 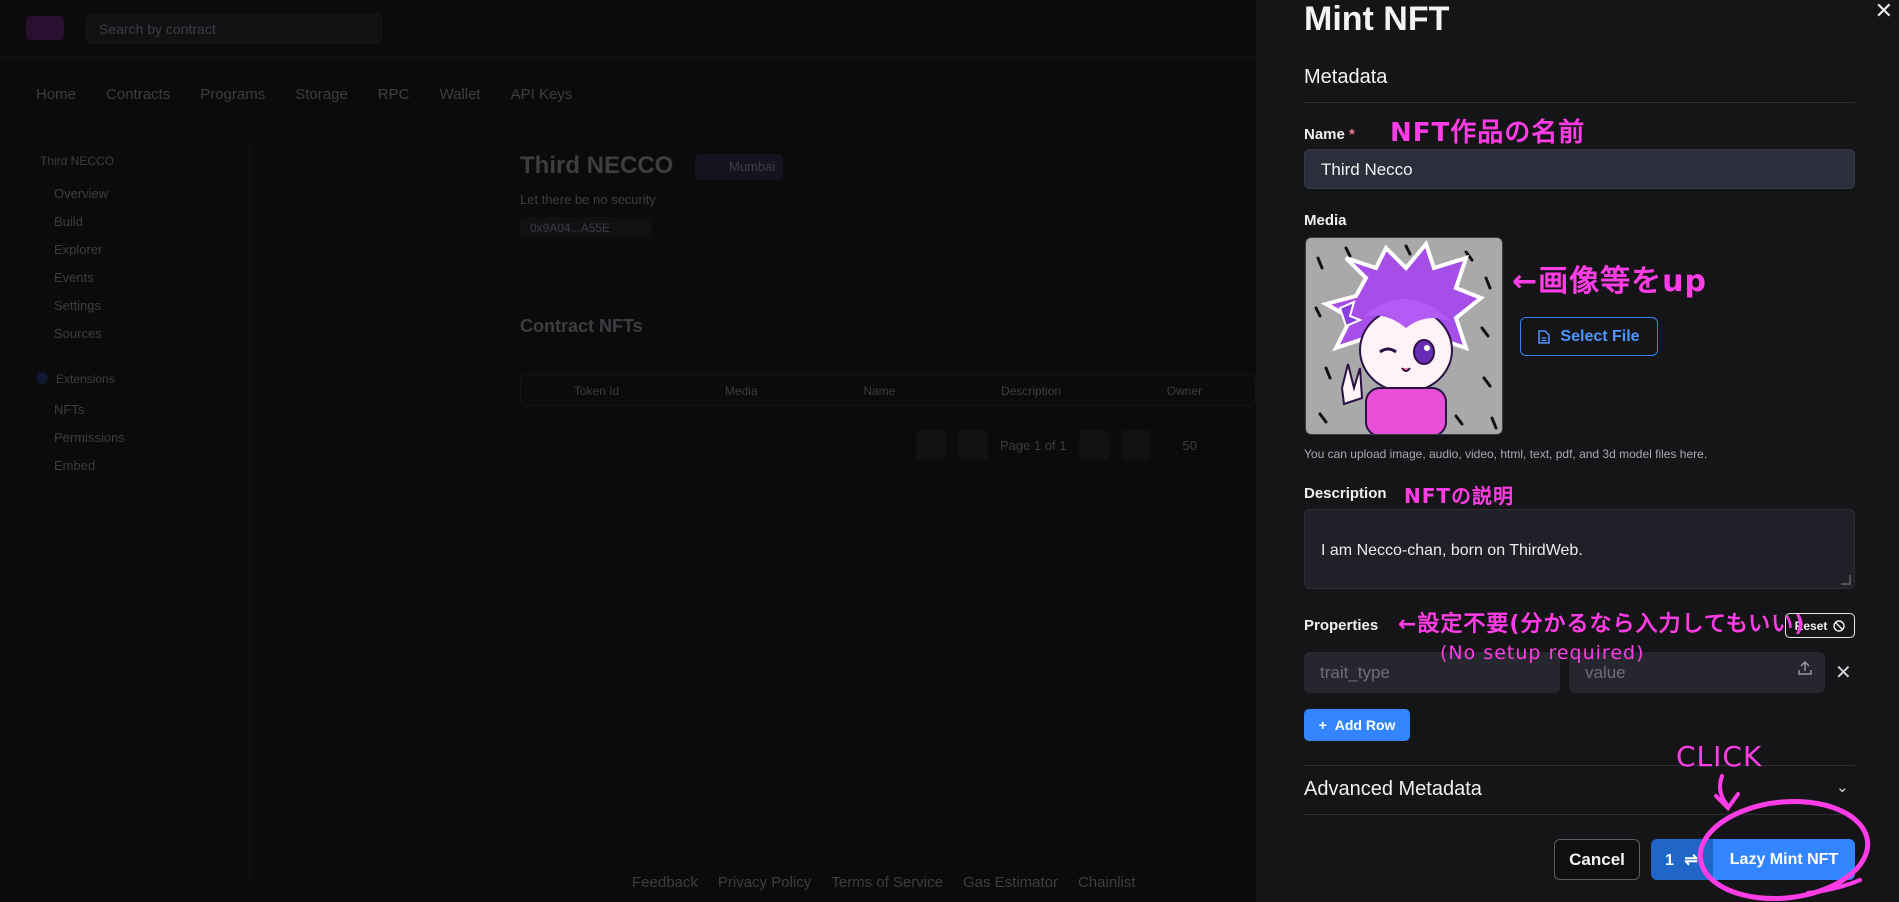 What do you see at coordinates (1544, 336) in the screenshot?
I see `file-icon` at bounding box center [1544, 336].